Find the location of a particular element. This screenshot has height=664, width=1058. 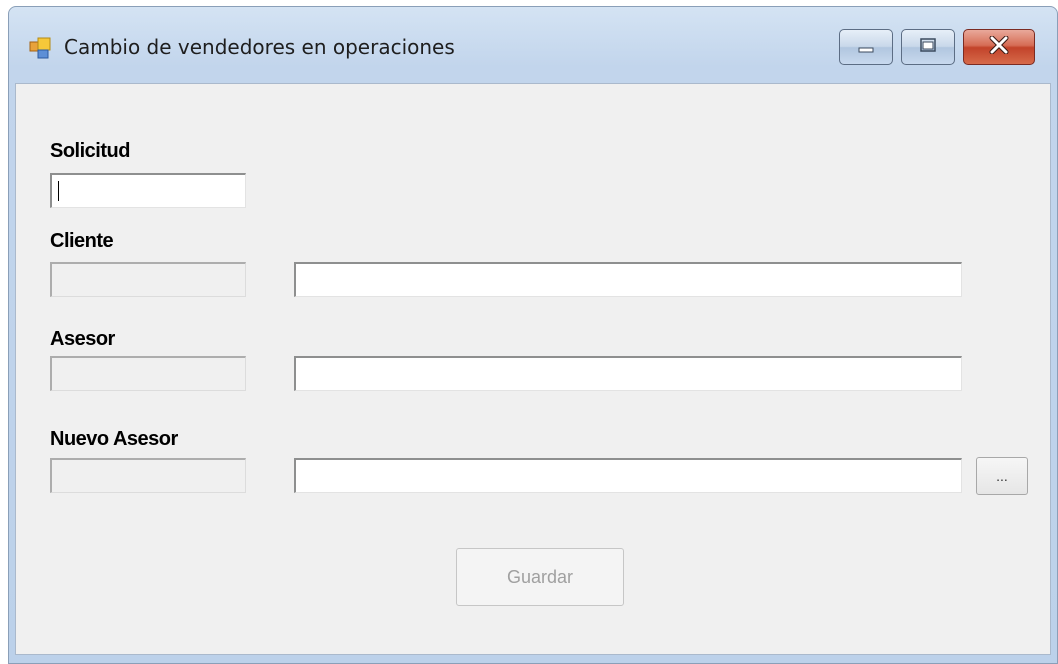

asesor-name-field is located at coordinates (628, 373).